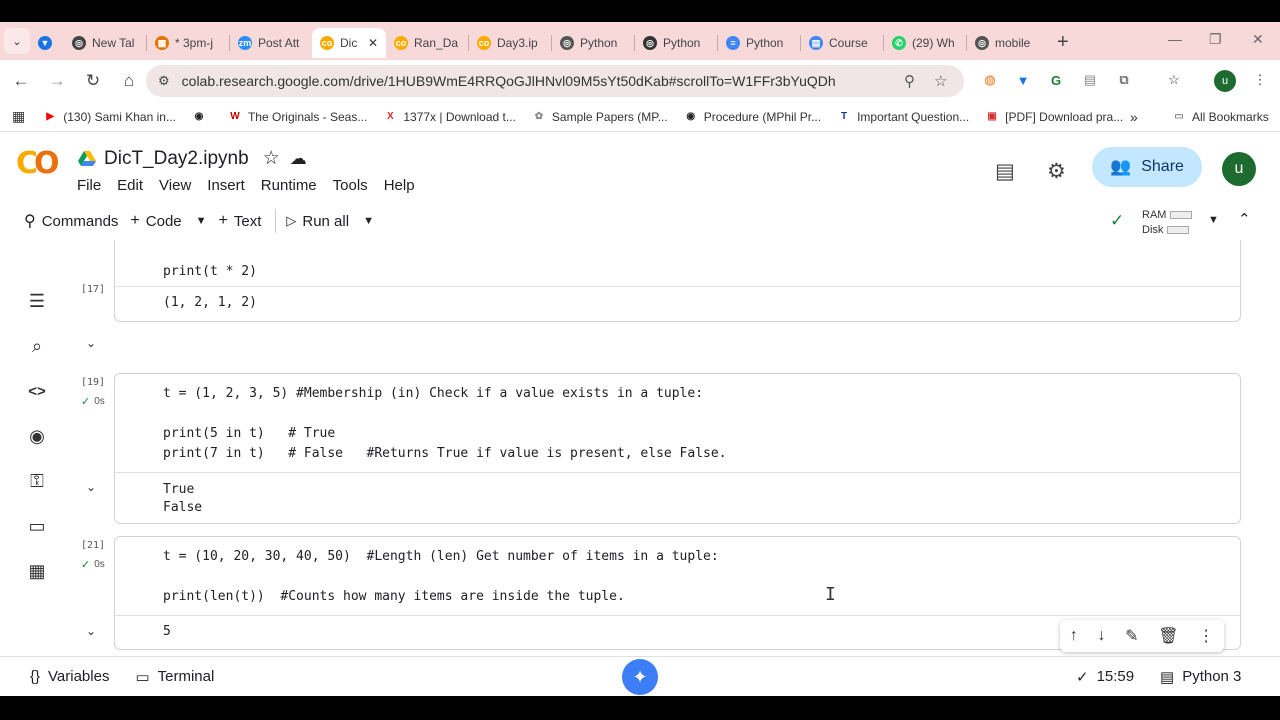 The image size is (1280, 720). Describe the element at coordinates (350, 185) in the screenshot. I see `menu-item-tools: Tools` at that location.